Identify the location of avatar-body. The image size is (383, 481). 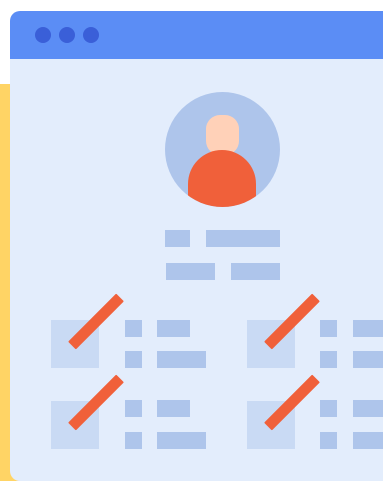
(222, 178).